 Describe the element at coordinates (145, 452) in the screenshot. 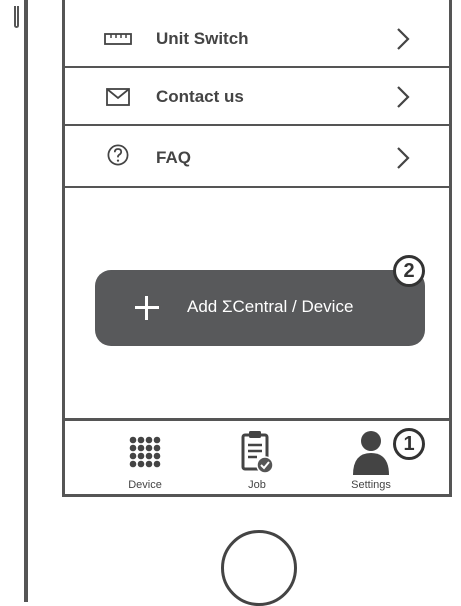

I see `grid-dots-icon` at that location.